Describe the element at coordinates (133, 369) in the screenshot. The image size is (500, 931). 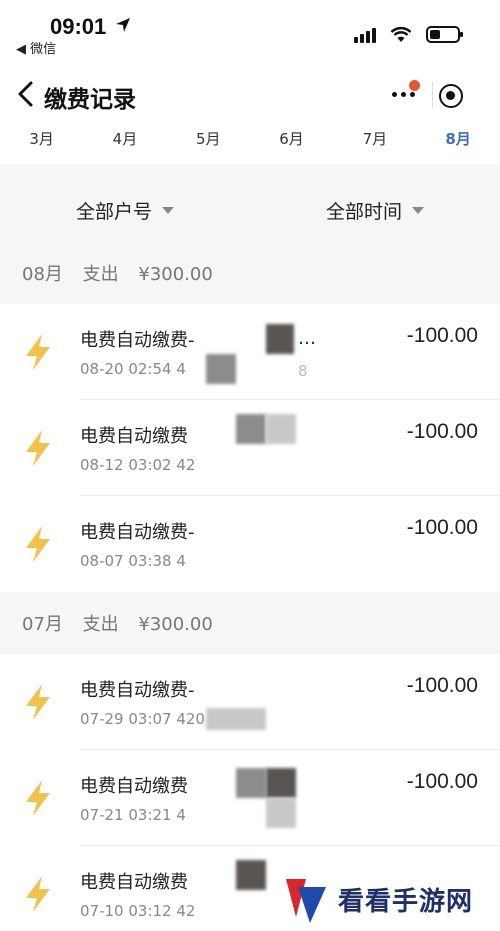
I see `record-time: 08-20 02:54 4` at that location.